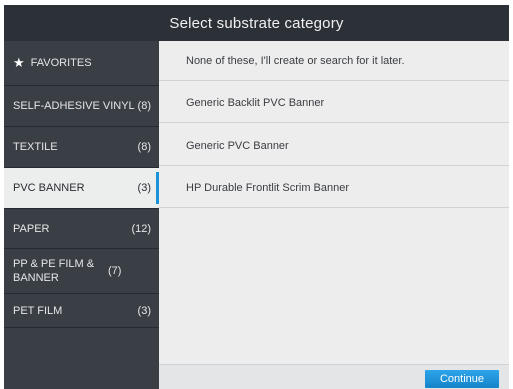  Describe the element at coordinates (81, 358) in the screenshot. I see `sidebar-empty-area` at that location.